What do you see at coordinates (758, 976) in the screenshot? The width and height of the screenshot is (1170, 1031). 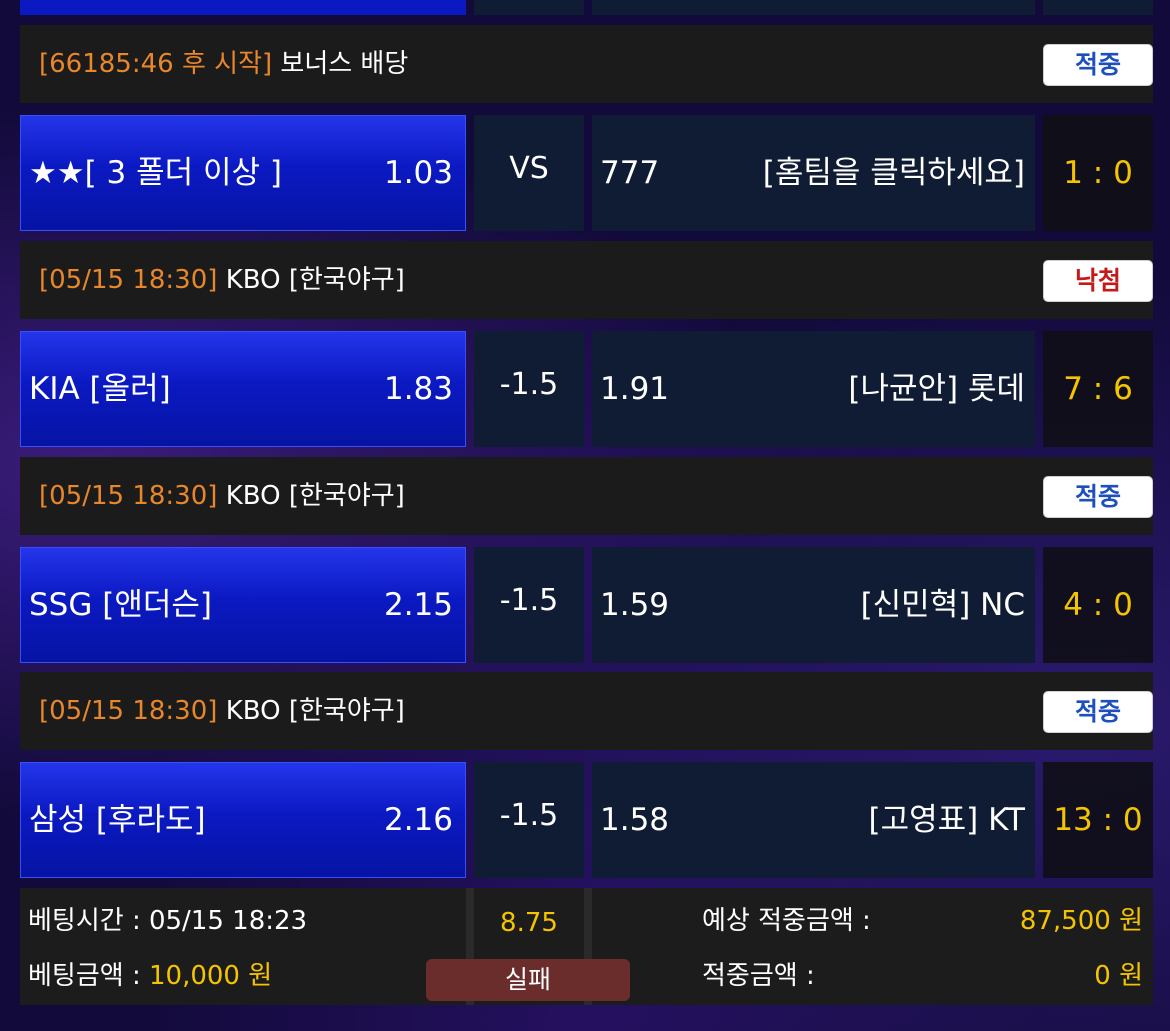 I see `won-amount-label: 적중금액 :` at bounding box center [758, 976].